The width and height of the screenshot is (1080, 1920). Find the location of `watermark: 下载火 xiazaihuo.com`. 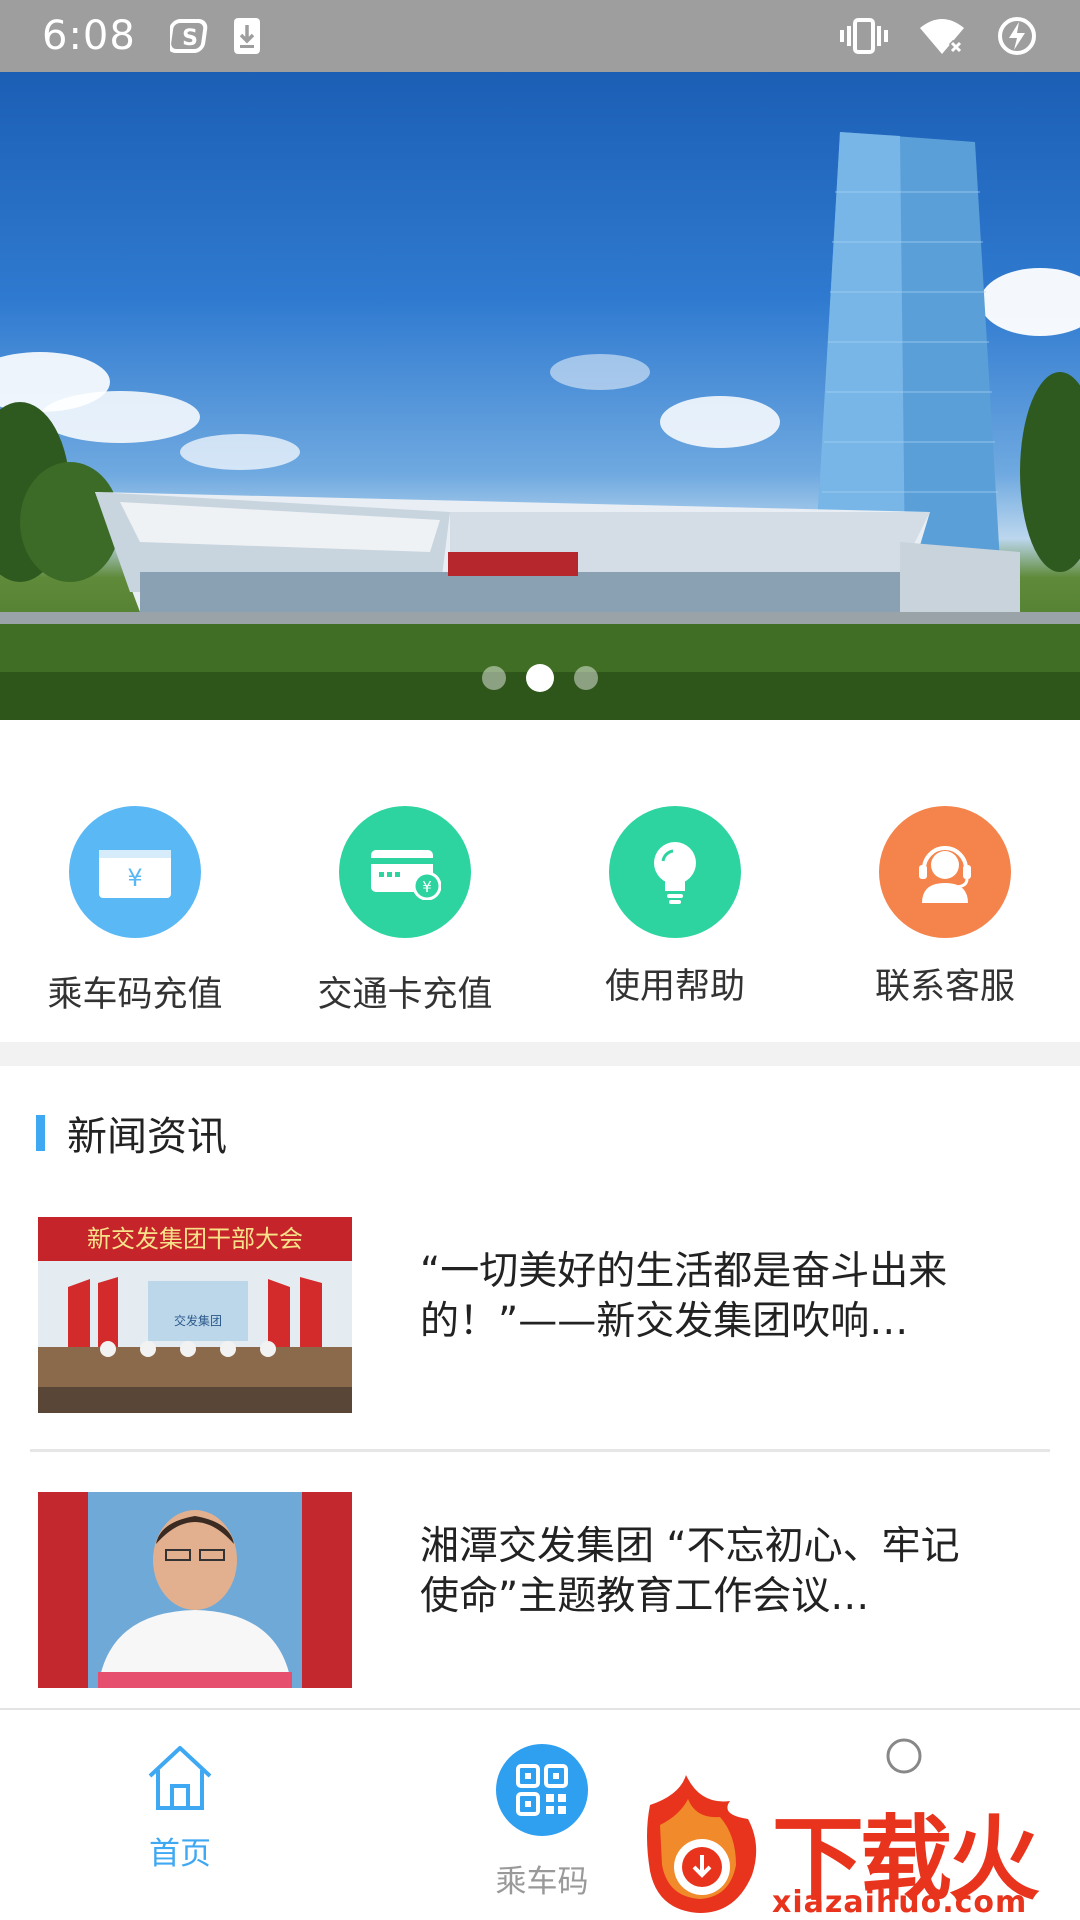

watermark: 下载火 xiazaihuo.com is located at coordinates (860, 1847).